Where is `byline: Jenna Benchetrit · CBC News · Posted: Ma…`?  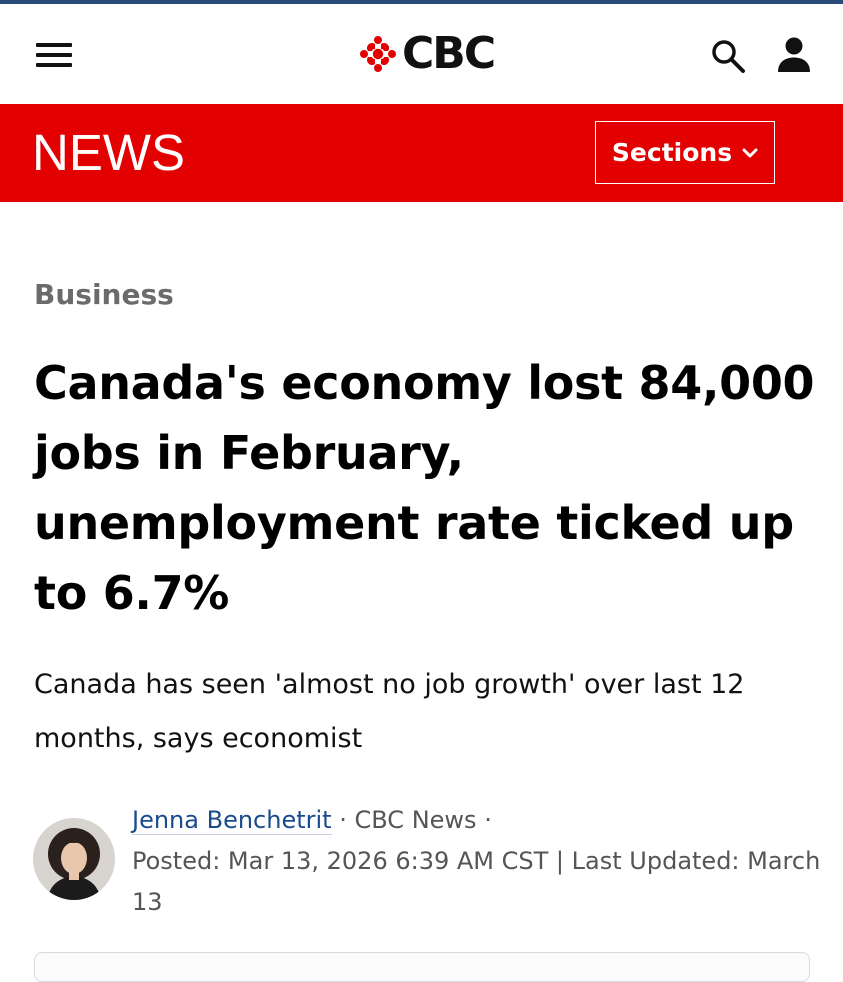 byline: Jenna Benchetrit · CBC News · Posted: Ma… is located at coordinates (477, 861).